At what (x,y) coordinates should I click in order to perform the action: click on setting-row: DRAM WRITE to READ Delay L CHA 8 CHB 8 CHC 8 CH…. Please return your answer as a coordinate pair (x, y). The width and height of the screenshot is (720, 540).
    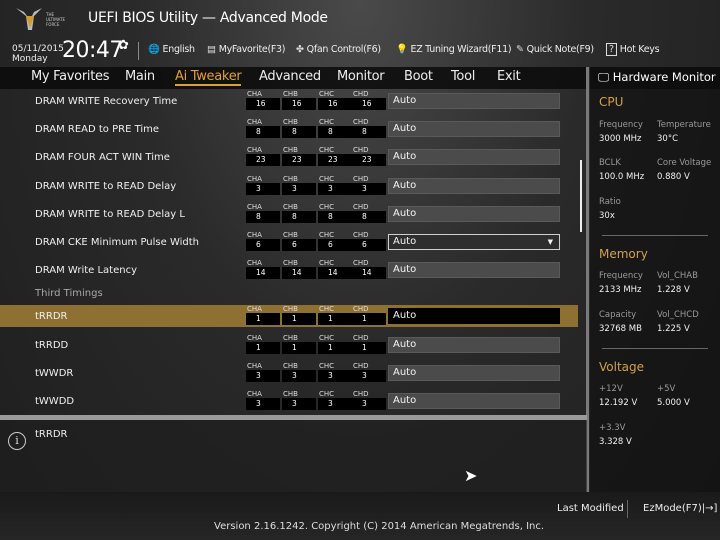
    Looking at the image, I should click on (289, 217).